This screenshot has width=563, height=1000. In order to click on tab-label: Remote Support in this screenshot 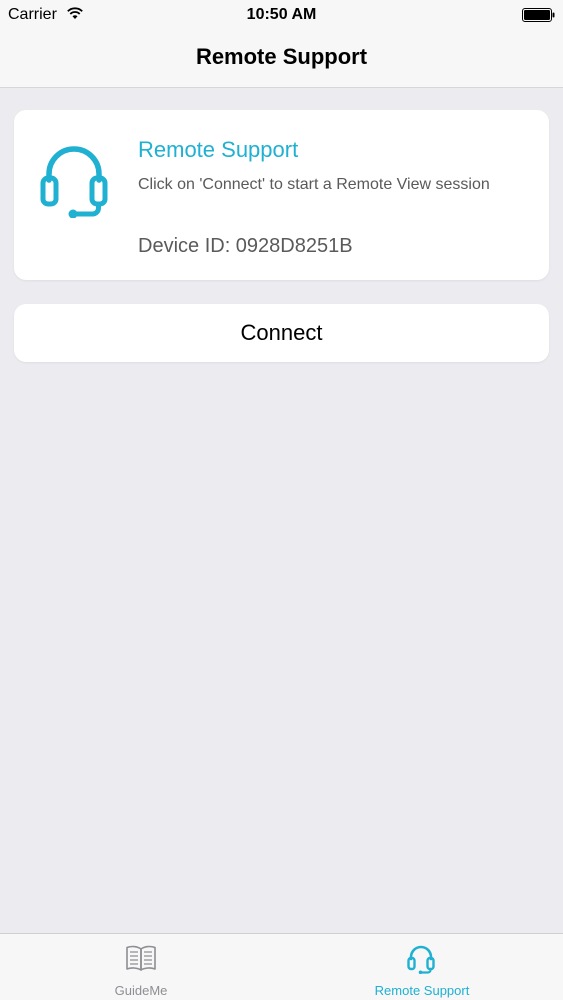, I will do `click(422, 990)`.